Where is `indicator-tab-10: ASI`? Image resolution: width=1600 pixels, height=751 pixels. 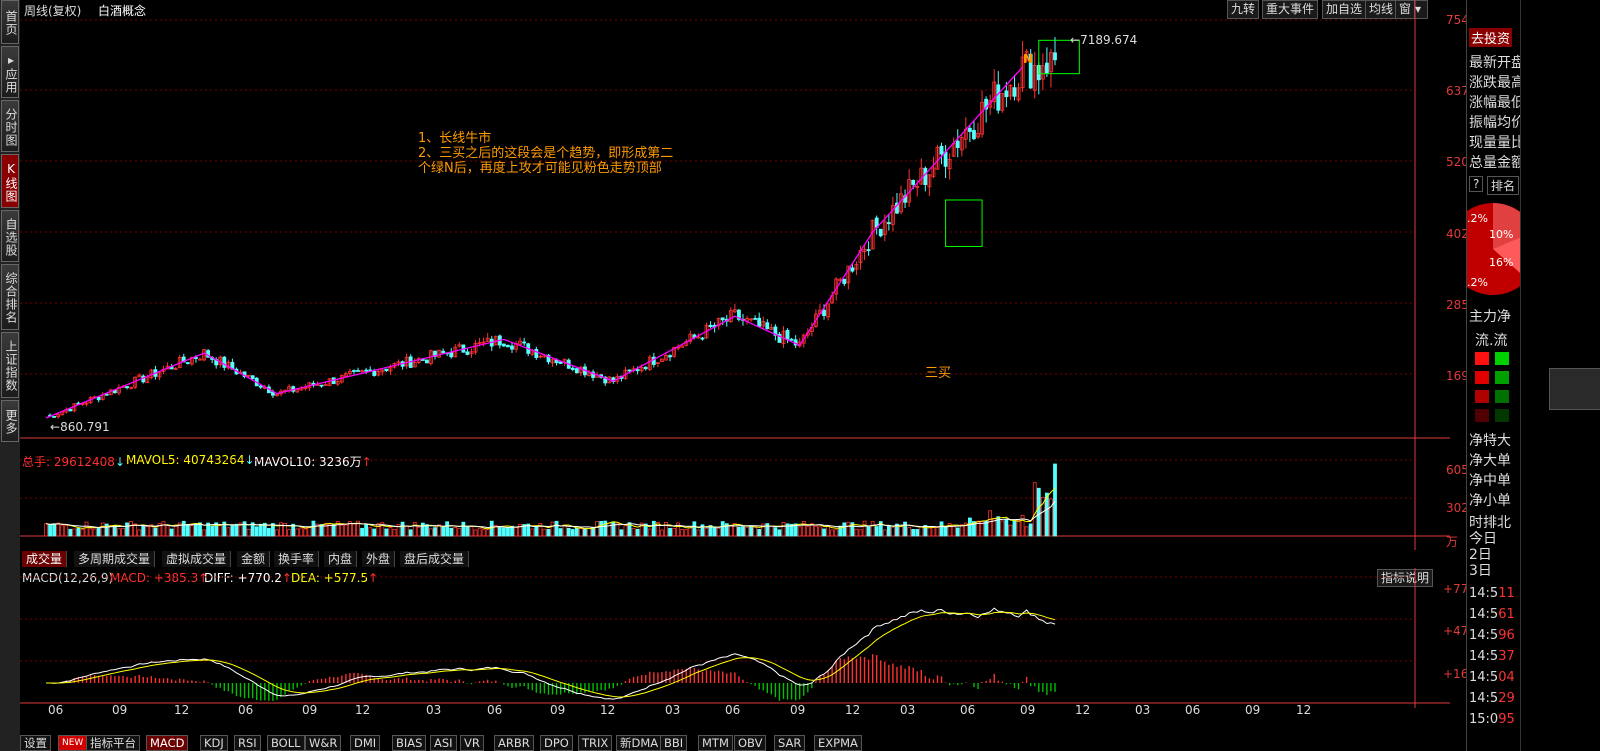
indicator-tab-10: ASI is located at coordinates (443, 743).